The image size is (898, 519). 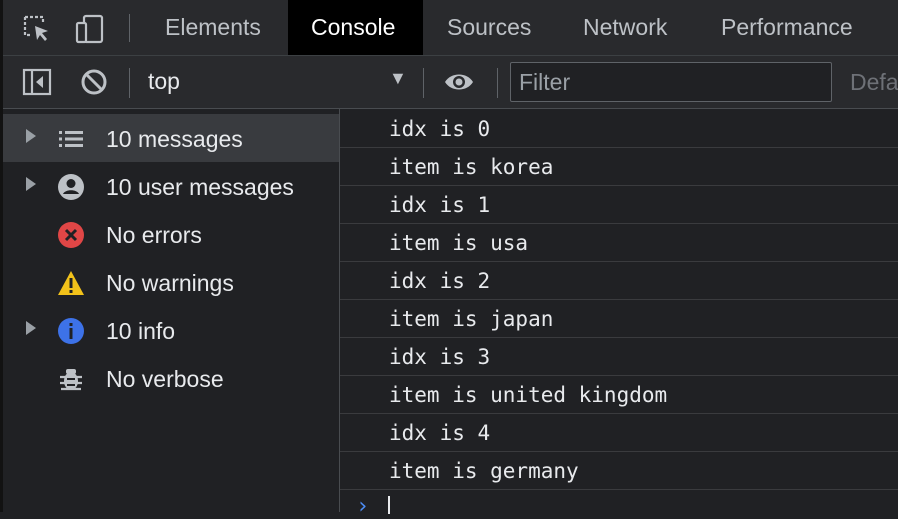 What do you see at coordinates (489, 27) in the screenshot?
I see `tab-sources: Sources` at bounding box center [489, 27].